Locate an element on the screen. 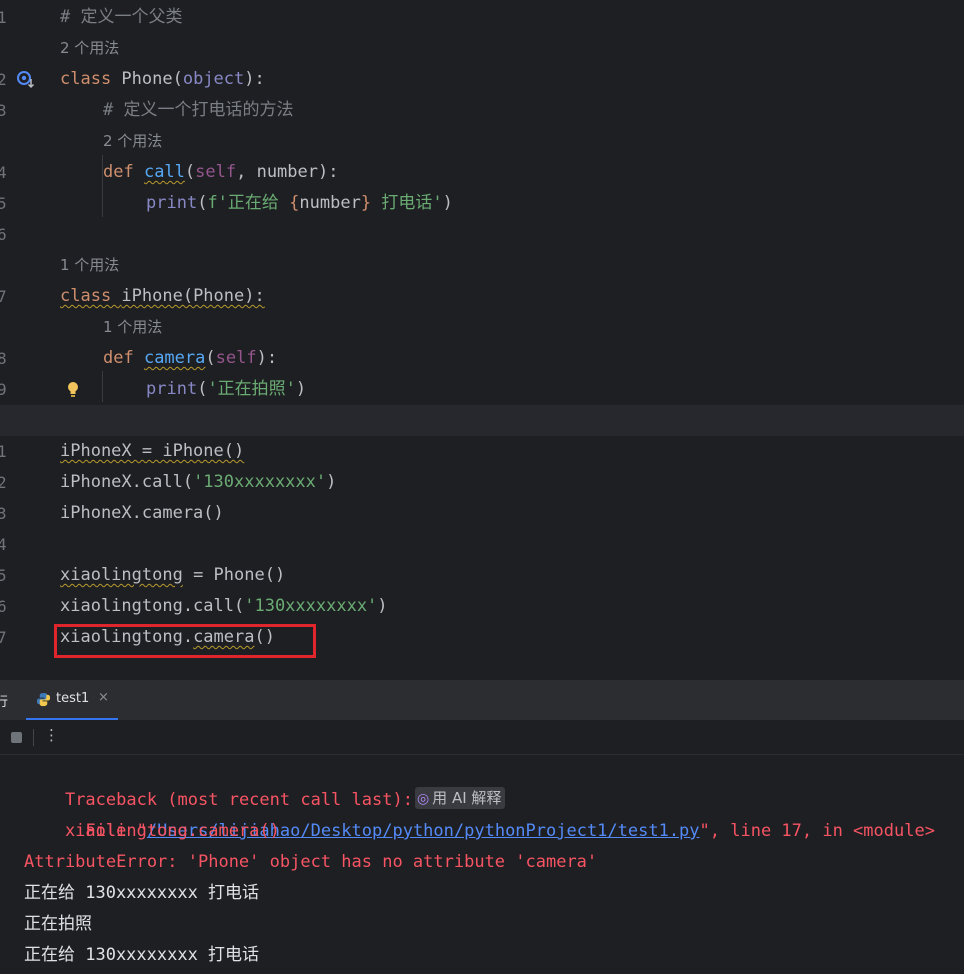 The image size is (964, 974). code-token: 打电话' is located at coordinates (407, 203).